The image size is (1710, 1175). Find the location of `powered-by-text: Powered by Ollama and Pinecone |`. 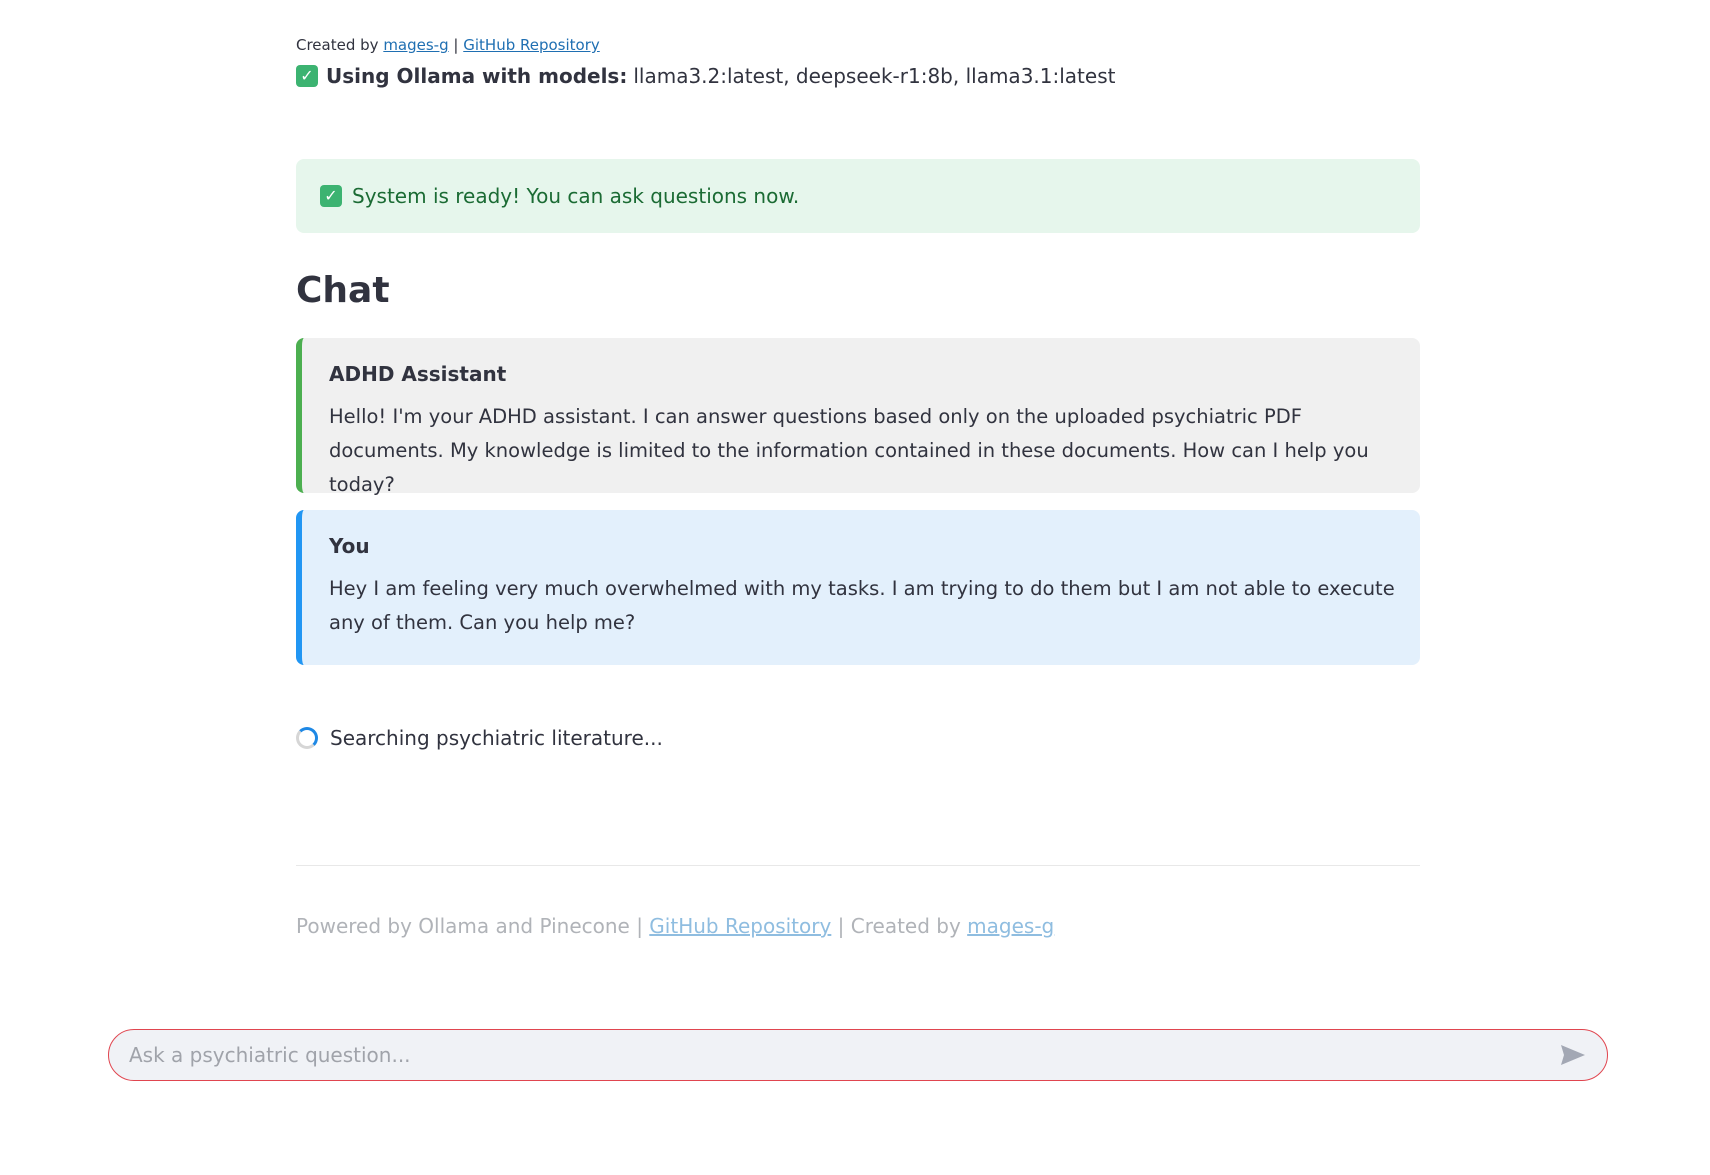

powered-by-text: Powered by Ollama and Pinecone | is located at coordinates (469, 926).